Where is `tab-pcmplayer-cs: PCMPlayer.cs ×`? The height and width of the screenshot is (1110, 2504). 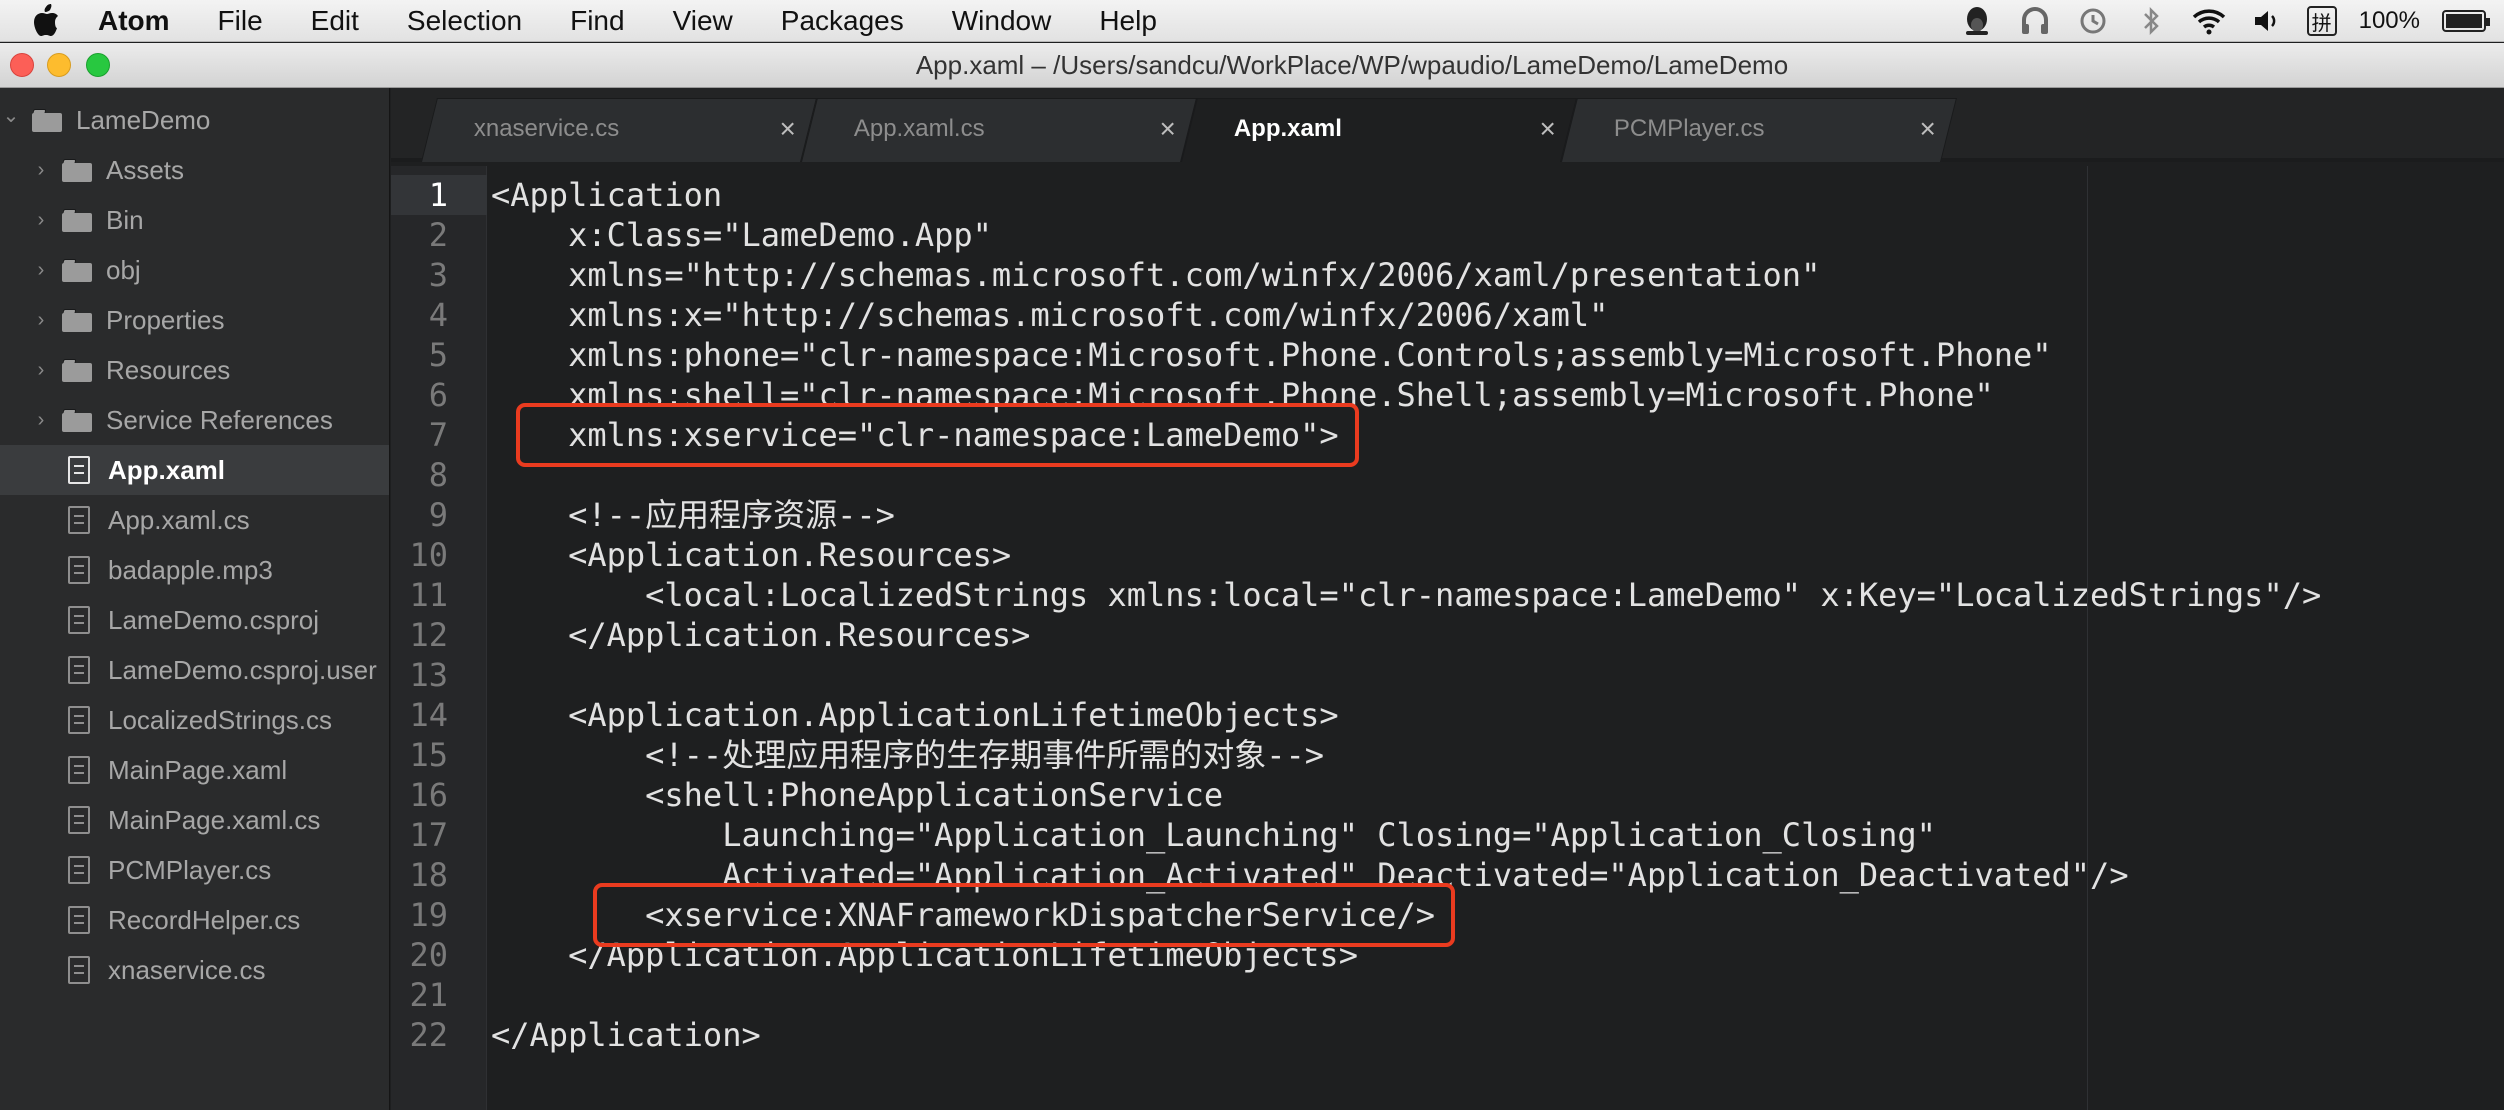 tab-pcmplayer-cs: PCMPlayer.cs × is located at coordinates (1759, 130).